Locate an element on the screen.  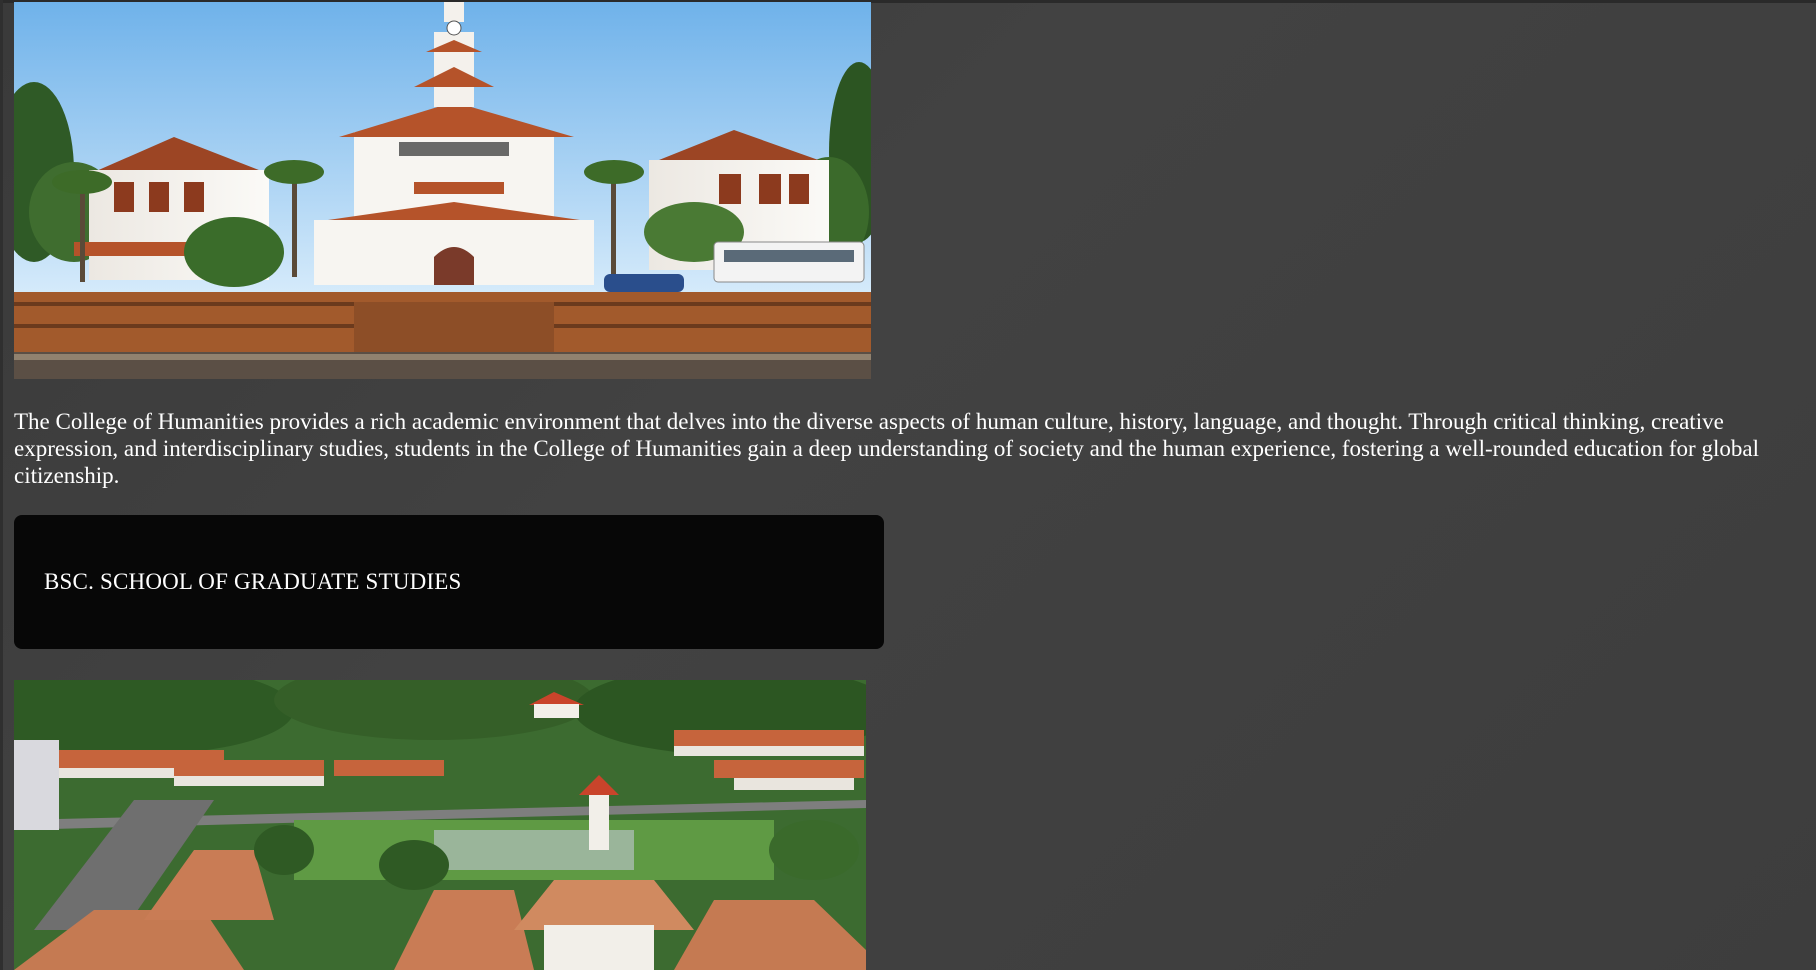
window-left-edge is located at coordinates (1, 485).